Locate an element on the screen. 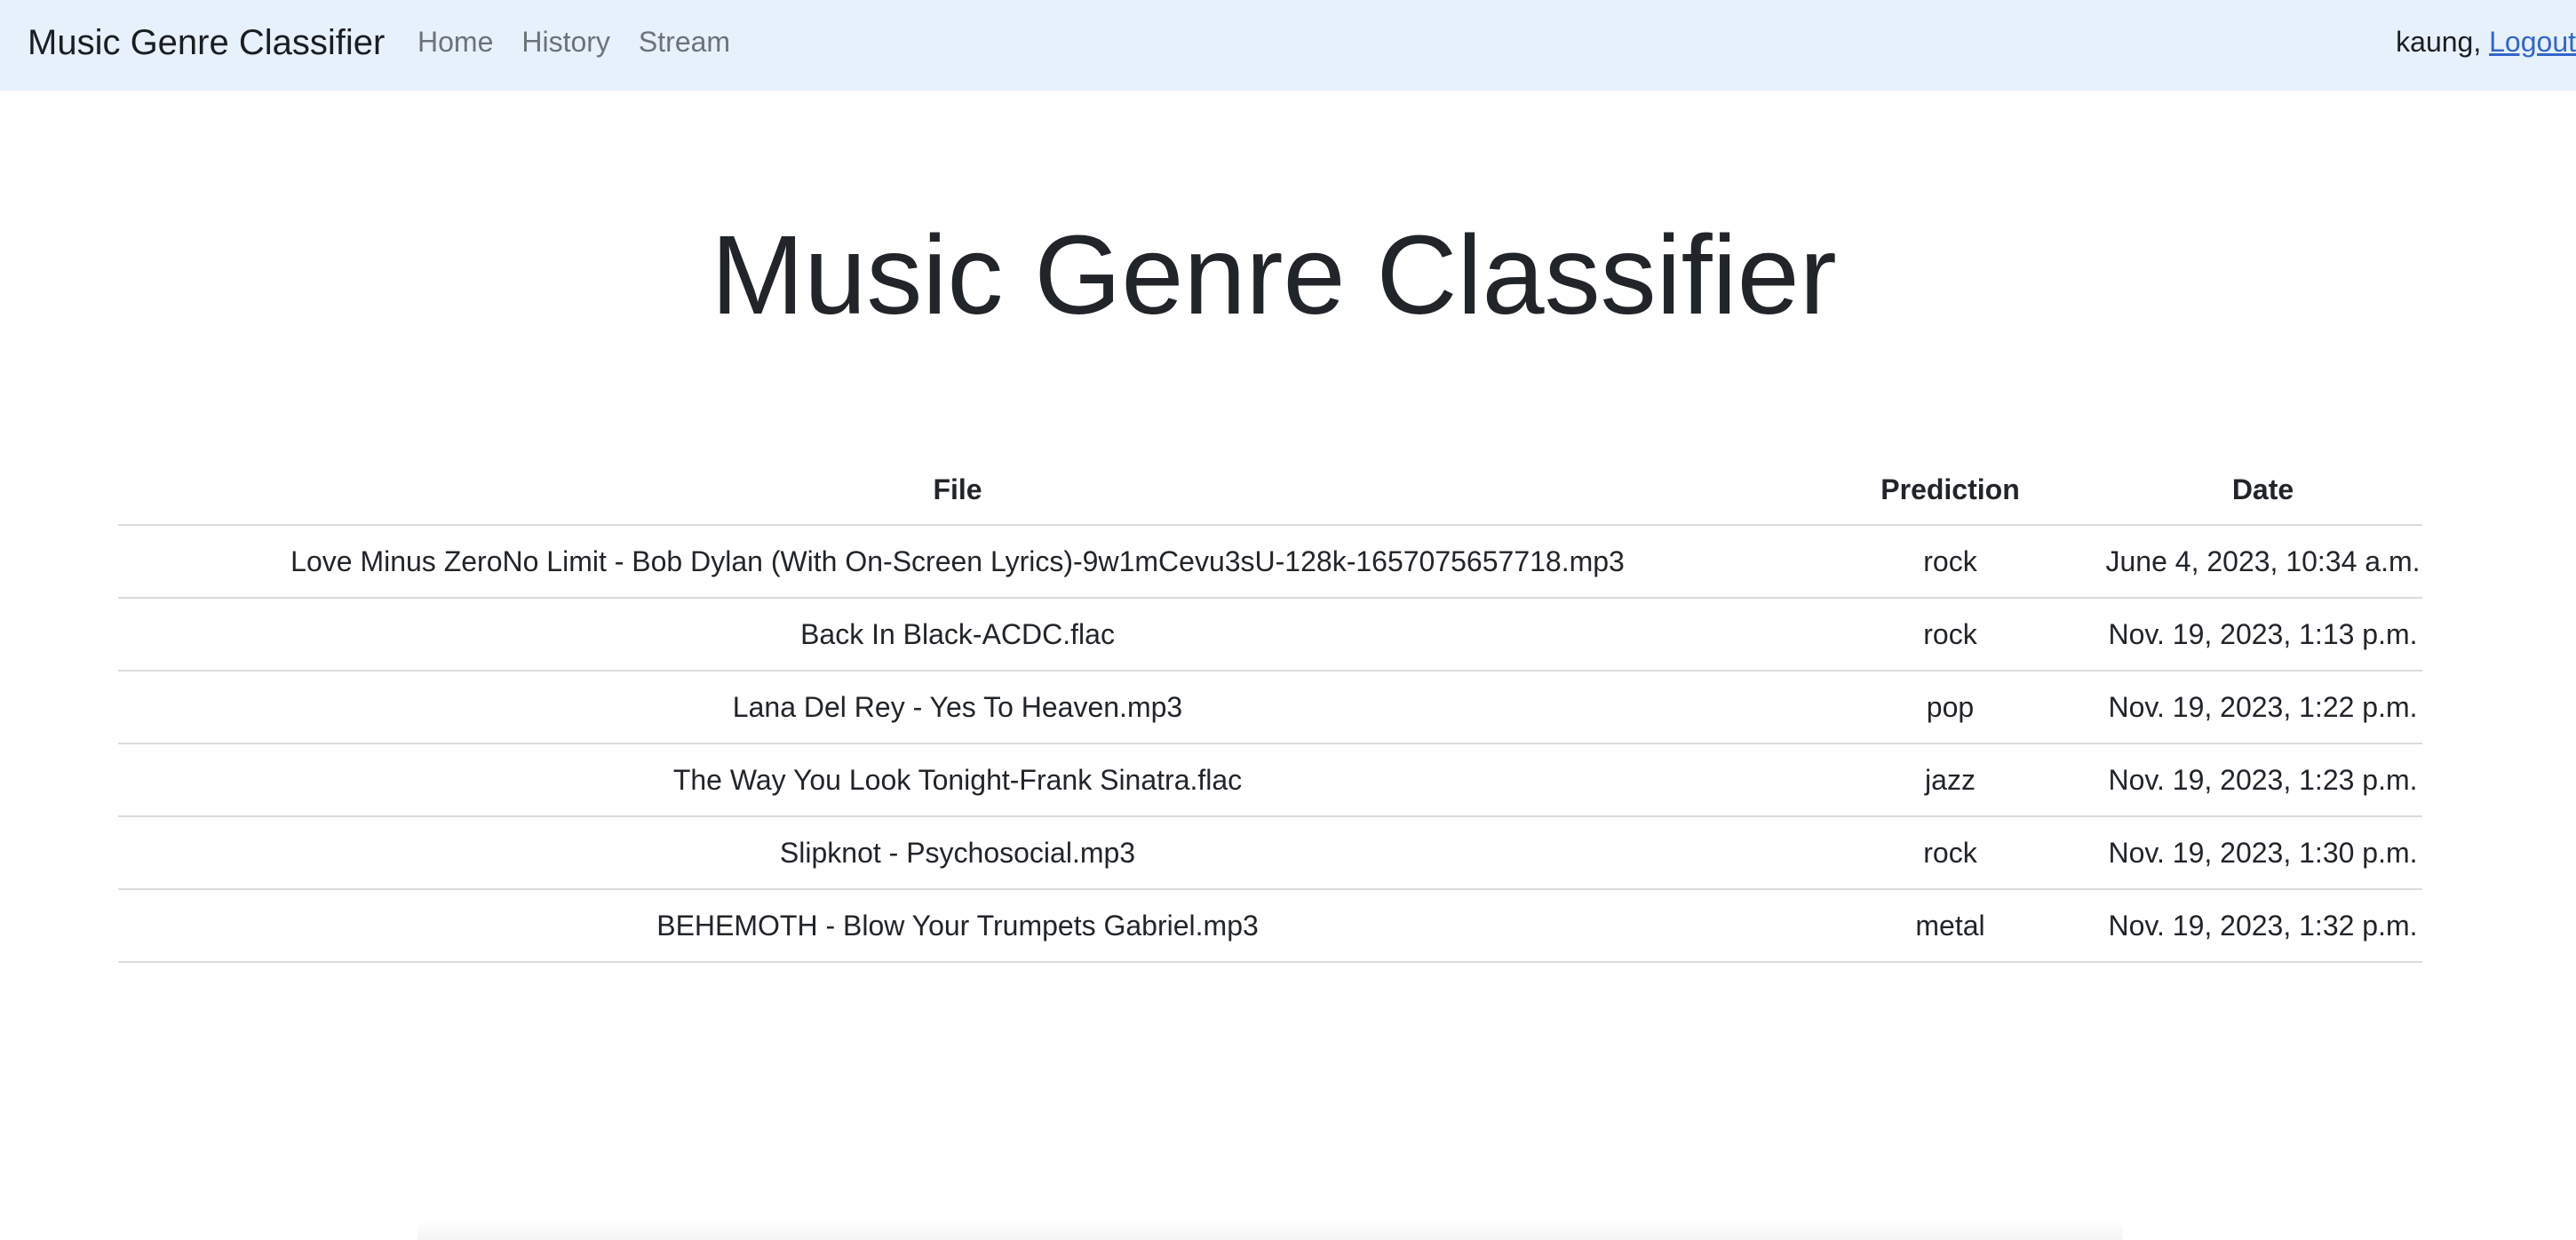  page-title: Music Genre Classifier is located at coordinates (1274, 275).